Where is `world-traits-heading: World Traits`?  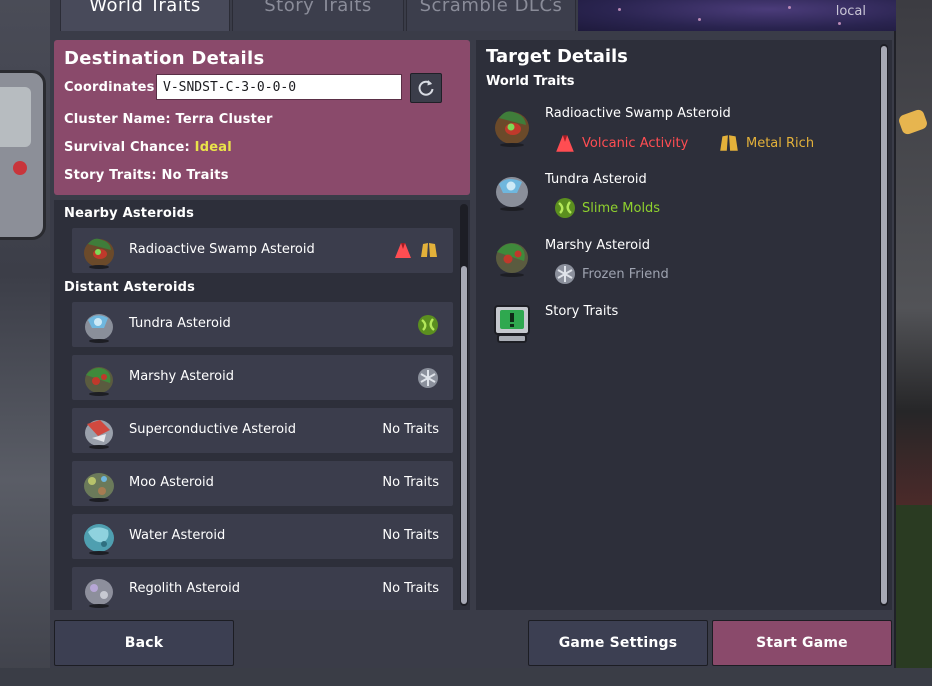 world-traits-heading: World Traits is located at coordinates (530, 81).